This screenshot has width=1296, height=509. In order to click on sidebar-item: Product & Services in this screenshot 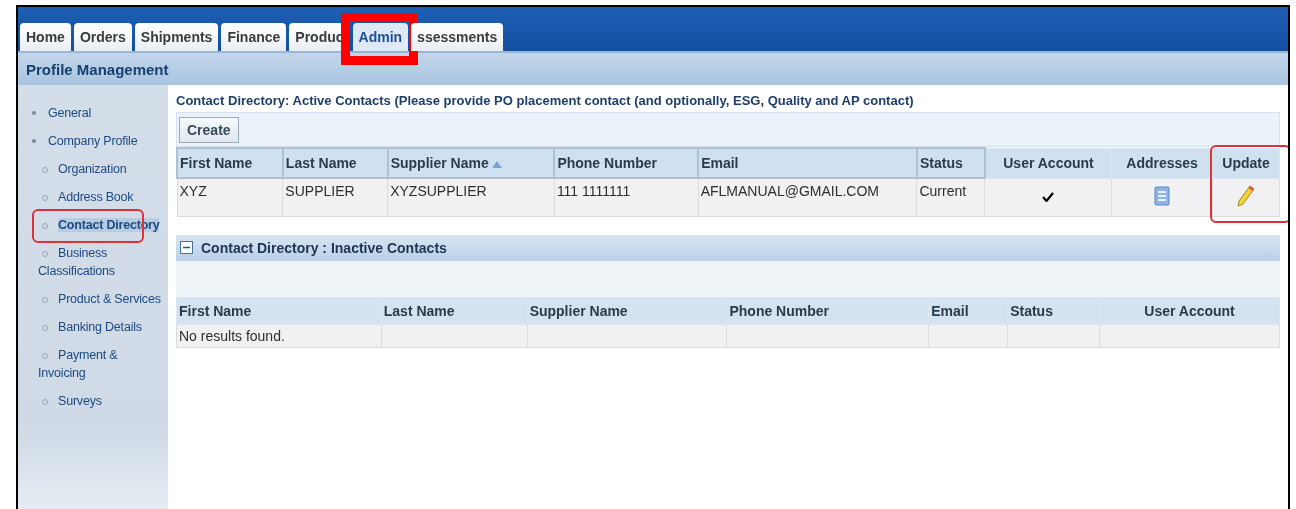, I will do `click(93, 299)`.